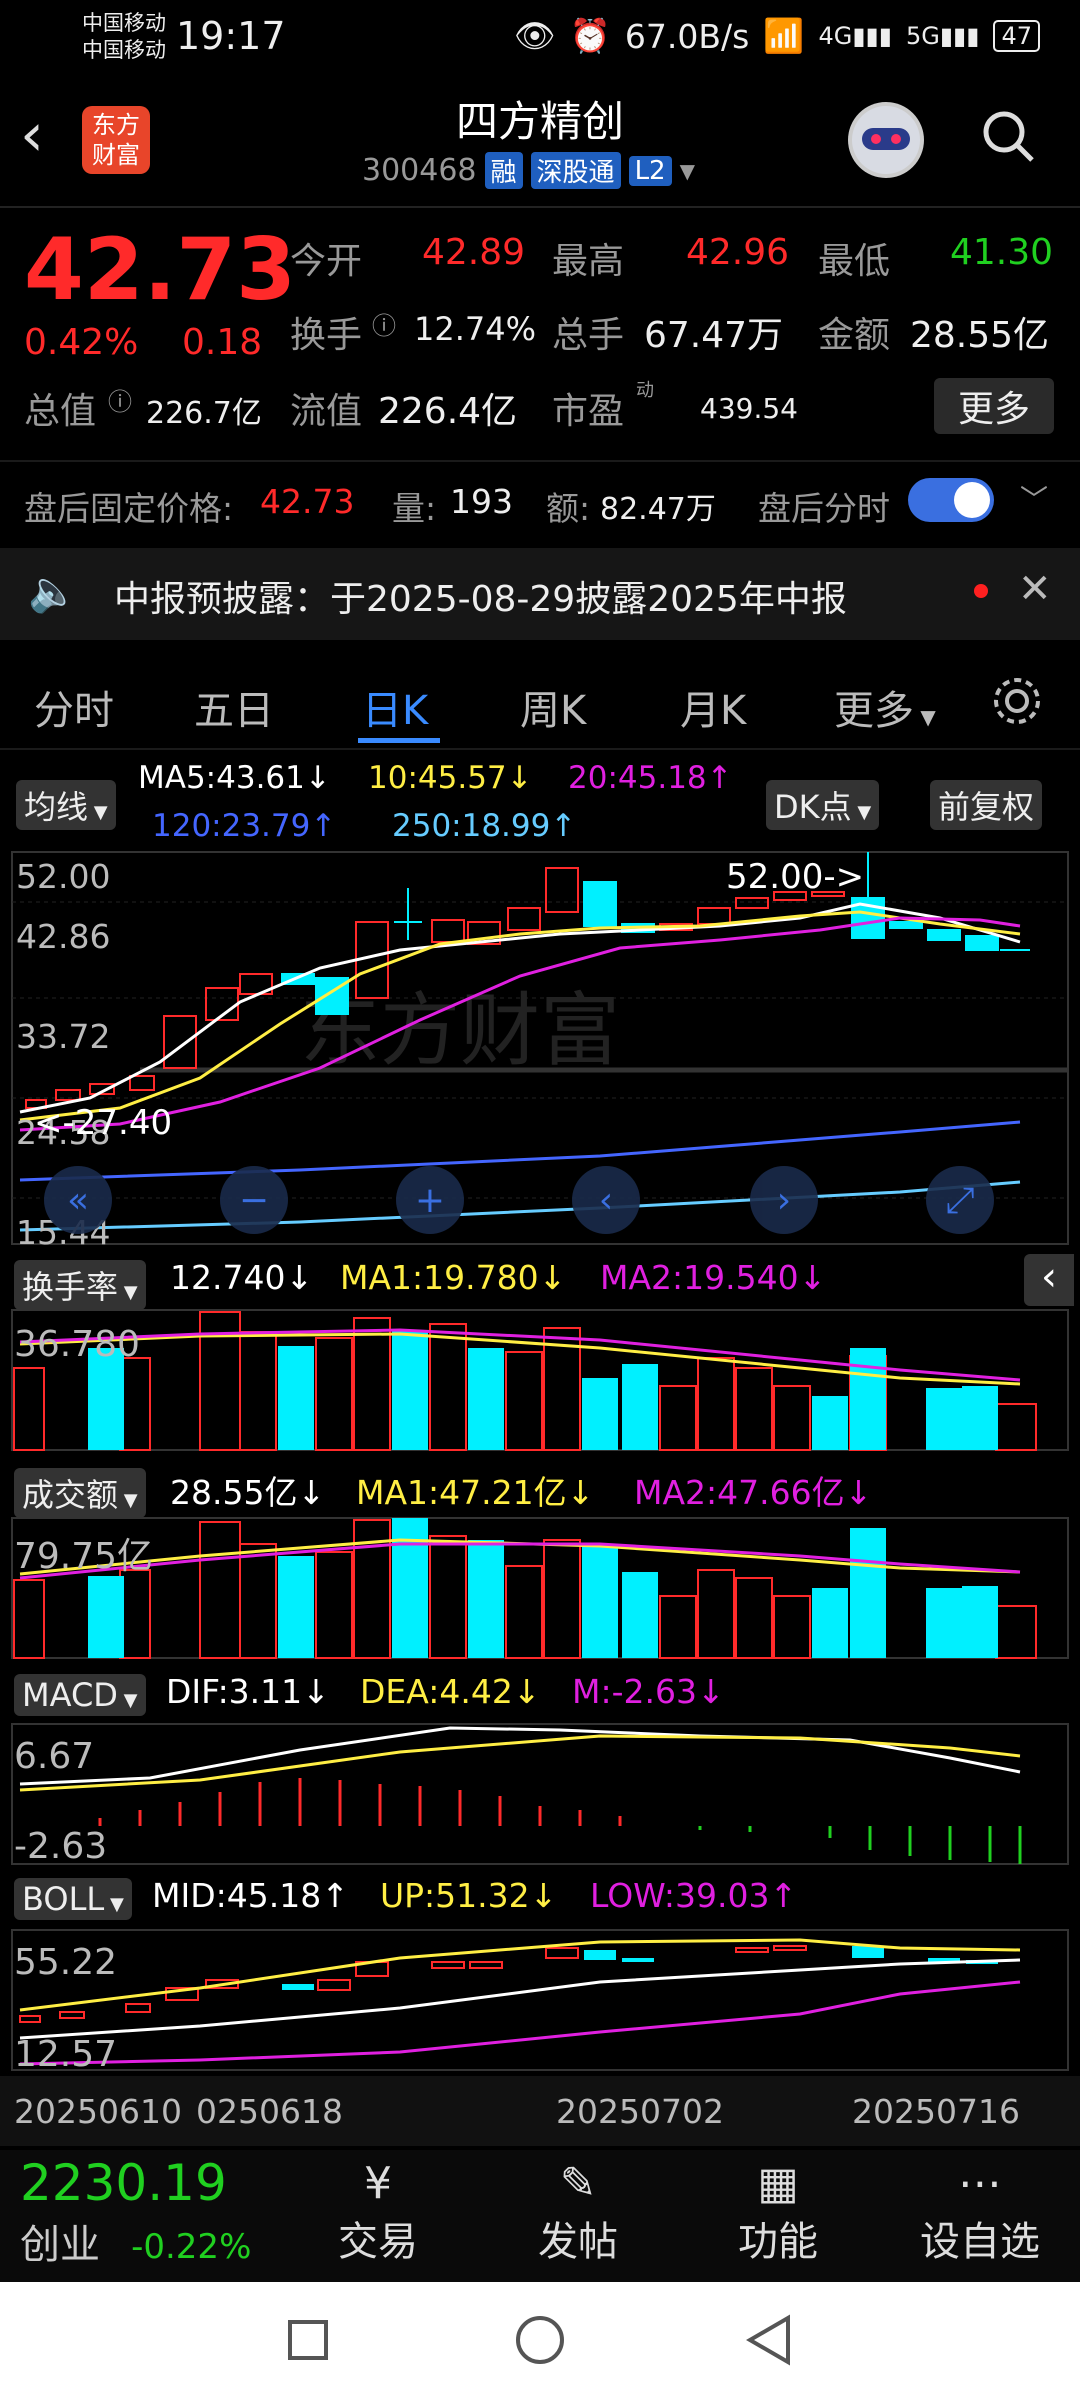 This screenshot has height=2400, width=1080. What do you see at coordinates (980, 2183) in the screenshot?
I see `more-dots-icon: ⋯` at bounding box center [980, 2183].